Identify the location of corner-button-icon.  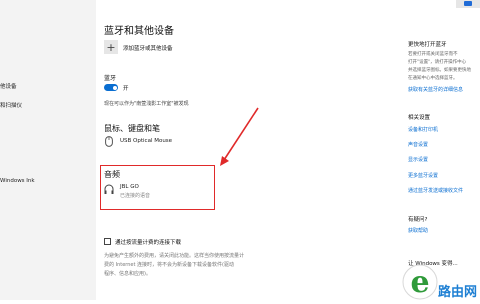
(468, 3).